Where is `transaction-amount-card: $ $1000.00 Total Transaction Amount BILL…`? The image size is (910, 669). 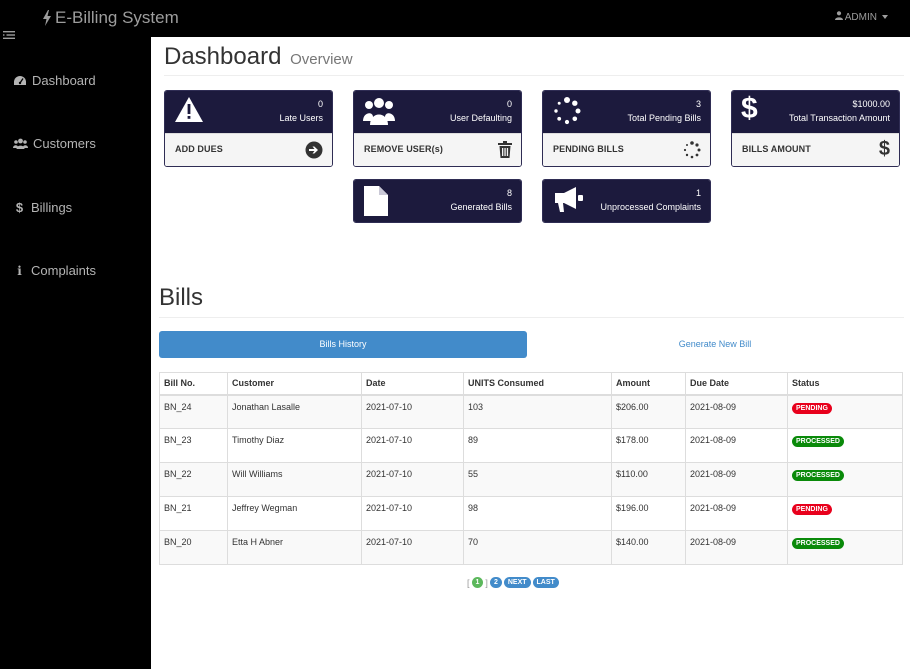 transaction-amount-card: $ $1000.00 Total Transaction Amount BILL… is located at coordinates (815, 128).